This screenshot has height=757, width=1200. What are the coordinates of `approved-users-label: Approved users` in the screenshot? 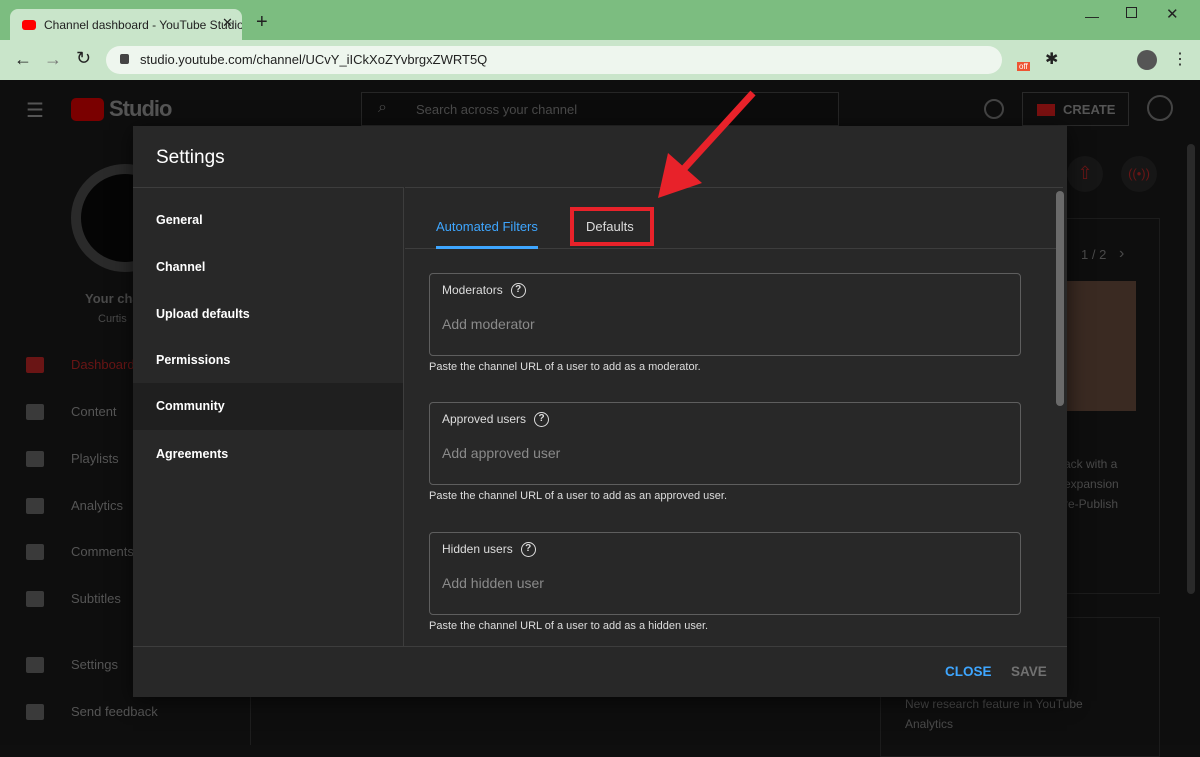 It's located at (484, 419).